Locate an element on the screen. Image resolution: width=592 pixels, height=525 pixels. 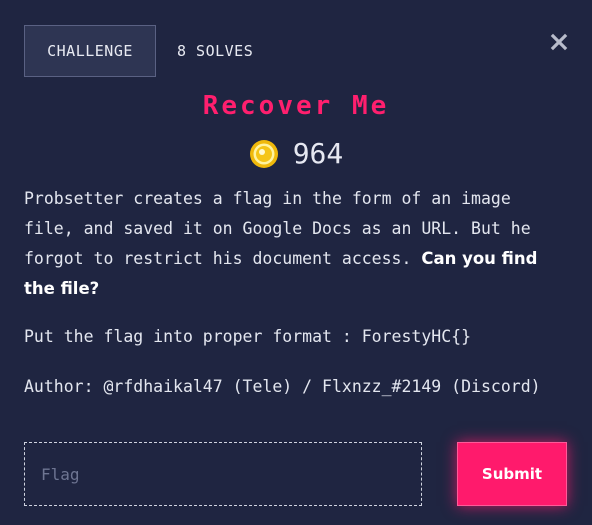
submit-button: Submit is located at coordinates (512, 474).